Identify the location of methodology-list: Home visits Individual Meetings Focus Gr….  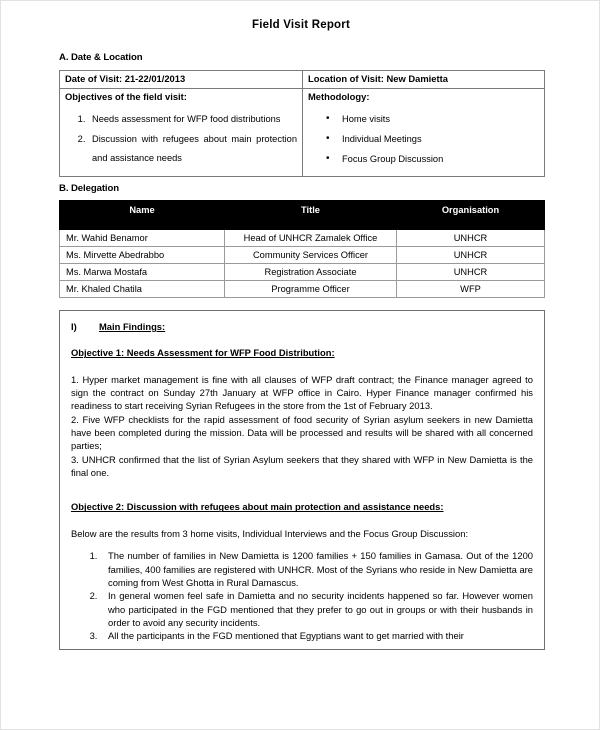
(423, 139).